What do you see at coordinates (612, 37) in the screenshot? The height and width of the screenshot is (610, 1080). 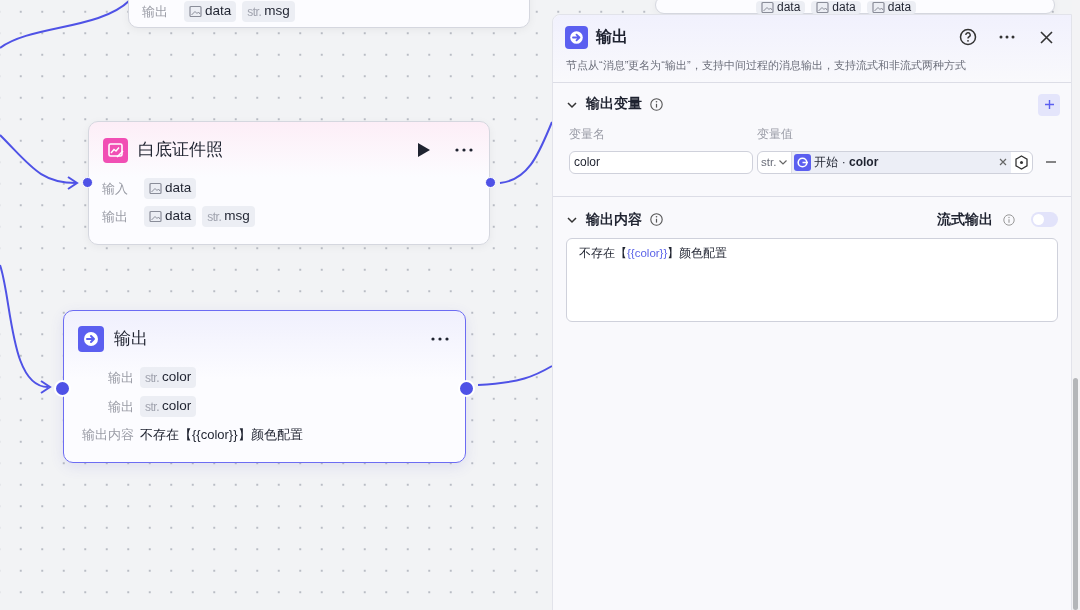 I see `panel-title: 输出` at bounding box center [612, 37].